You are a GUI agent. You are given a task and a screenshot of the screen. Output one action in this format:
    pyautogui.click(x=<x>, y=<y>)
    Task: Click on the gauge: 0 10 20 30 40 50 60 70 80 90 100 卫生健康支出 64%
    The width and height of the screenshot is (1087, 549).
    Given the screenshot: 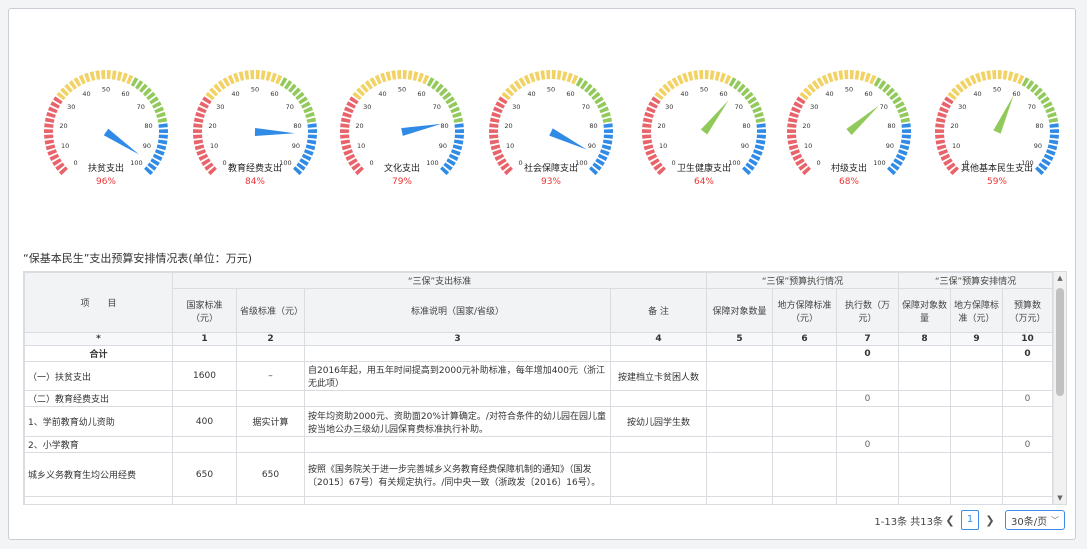 What is the action you would take?
    pyautogui.click(x=704, y=132)
    